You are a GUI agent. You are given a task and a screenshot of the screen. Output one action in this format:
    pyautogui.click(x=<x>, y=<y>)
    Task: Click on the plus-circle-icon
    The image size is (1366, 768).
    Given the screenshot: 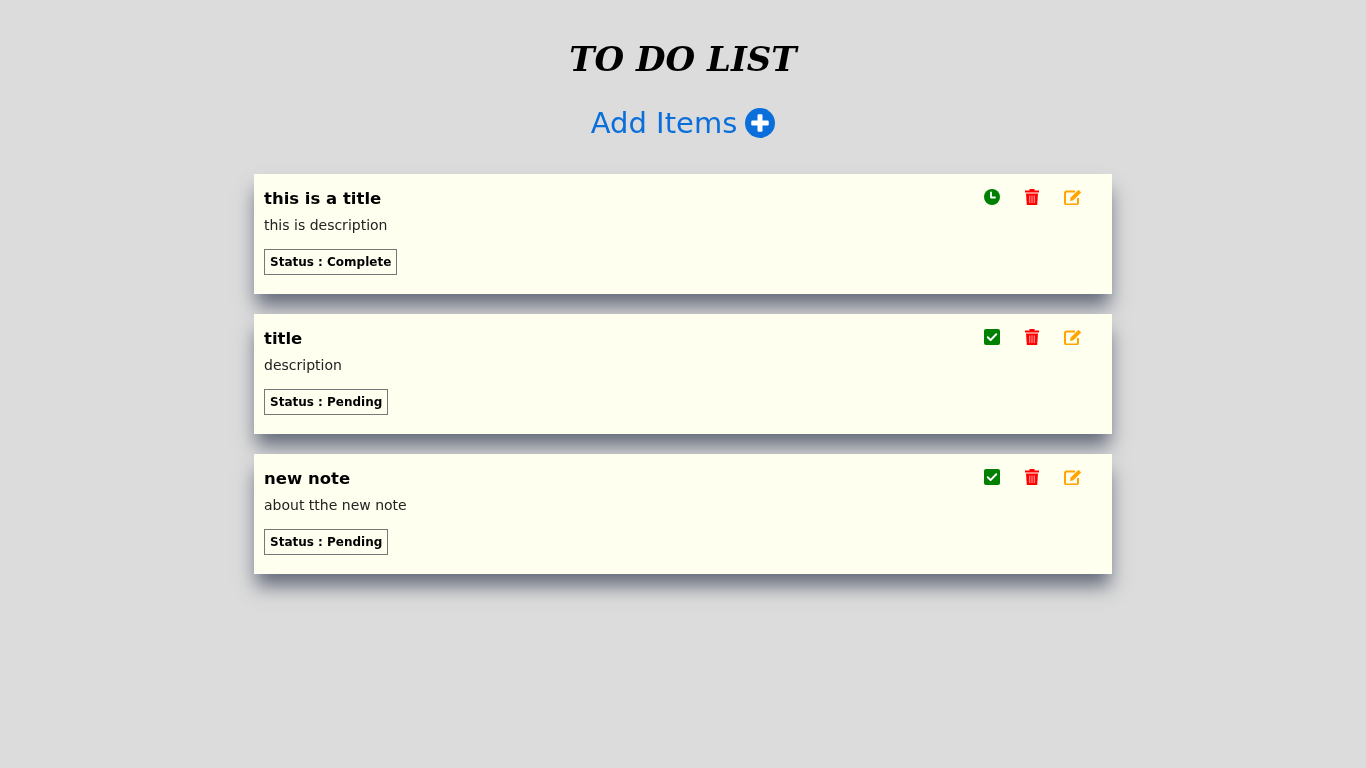 What is the action you would take?
    pyautogui.click(x=760, y=123)
    